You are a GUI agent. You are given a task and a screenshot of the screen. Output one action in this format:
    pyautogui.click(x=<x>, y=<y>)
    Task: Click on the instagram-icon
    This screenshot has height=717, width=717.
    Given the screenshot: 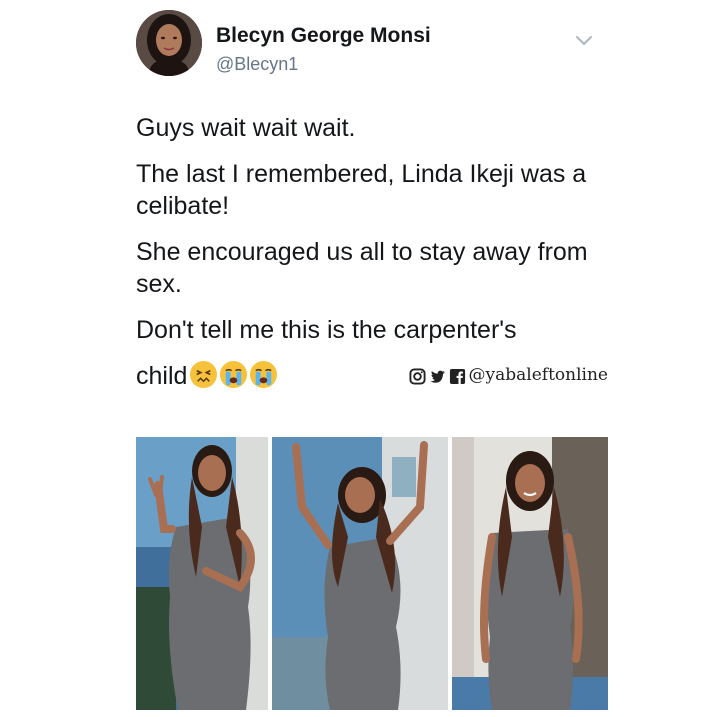 What is the action you would take?
    pyautogui.click(x=417, y=376)
    